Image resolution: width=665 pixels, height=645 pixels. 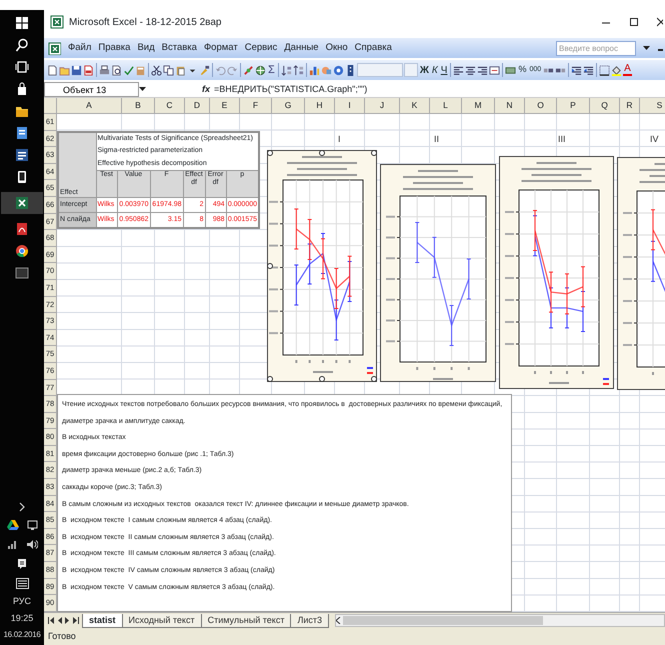 What do you see at coordinates (12, 525) in the screenshot?
I see `cloud-drive-icon` at bounding box center [12, 525].